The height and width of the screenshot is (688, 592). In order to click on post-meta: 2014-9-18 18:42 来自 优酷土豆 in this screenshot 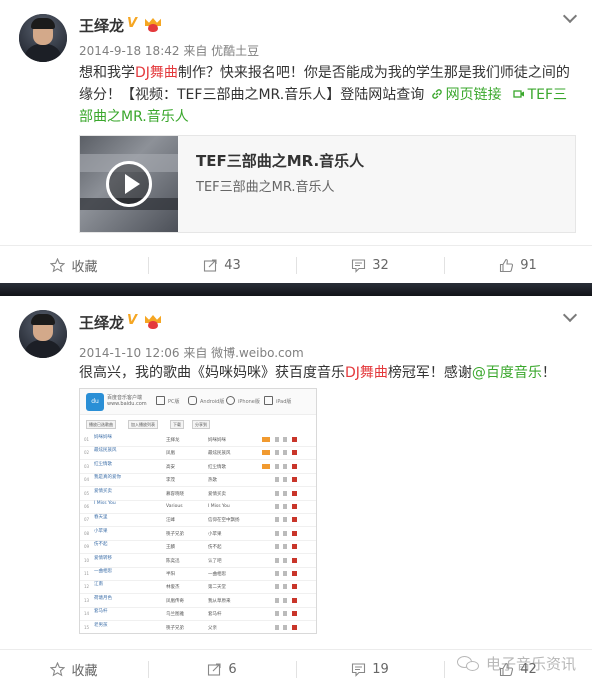, I will do `click(169, 51)`.